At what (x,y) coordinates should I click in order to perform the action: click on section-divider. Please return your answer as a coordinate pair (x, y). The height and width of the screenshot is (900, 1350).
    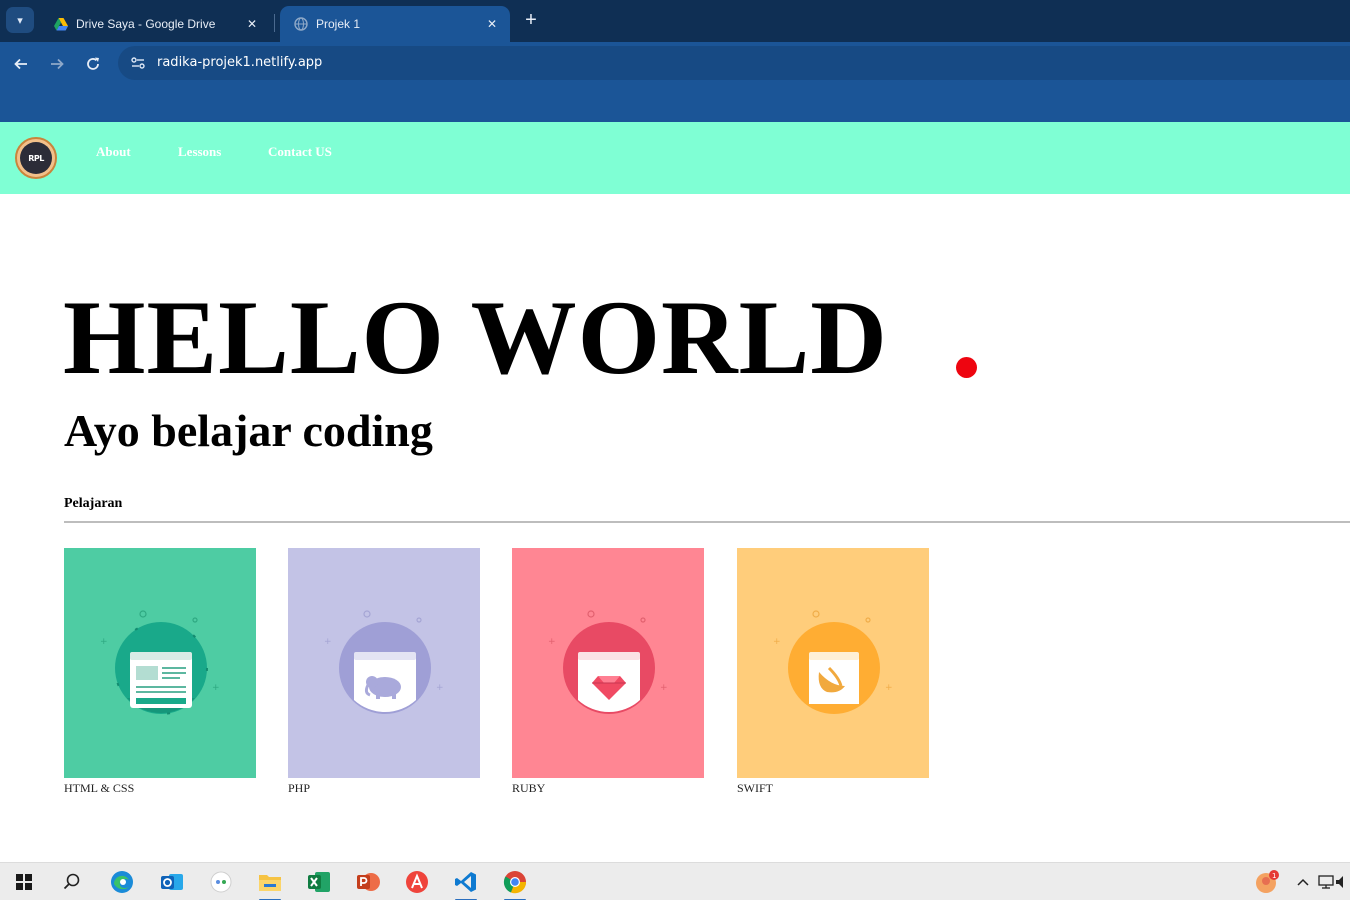
    Looking at the image, I should click on (707, 522).